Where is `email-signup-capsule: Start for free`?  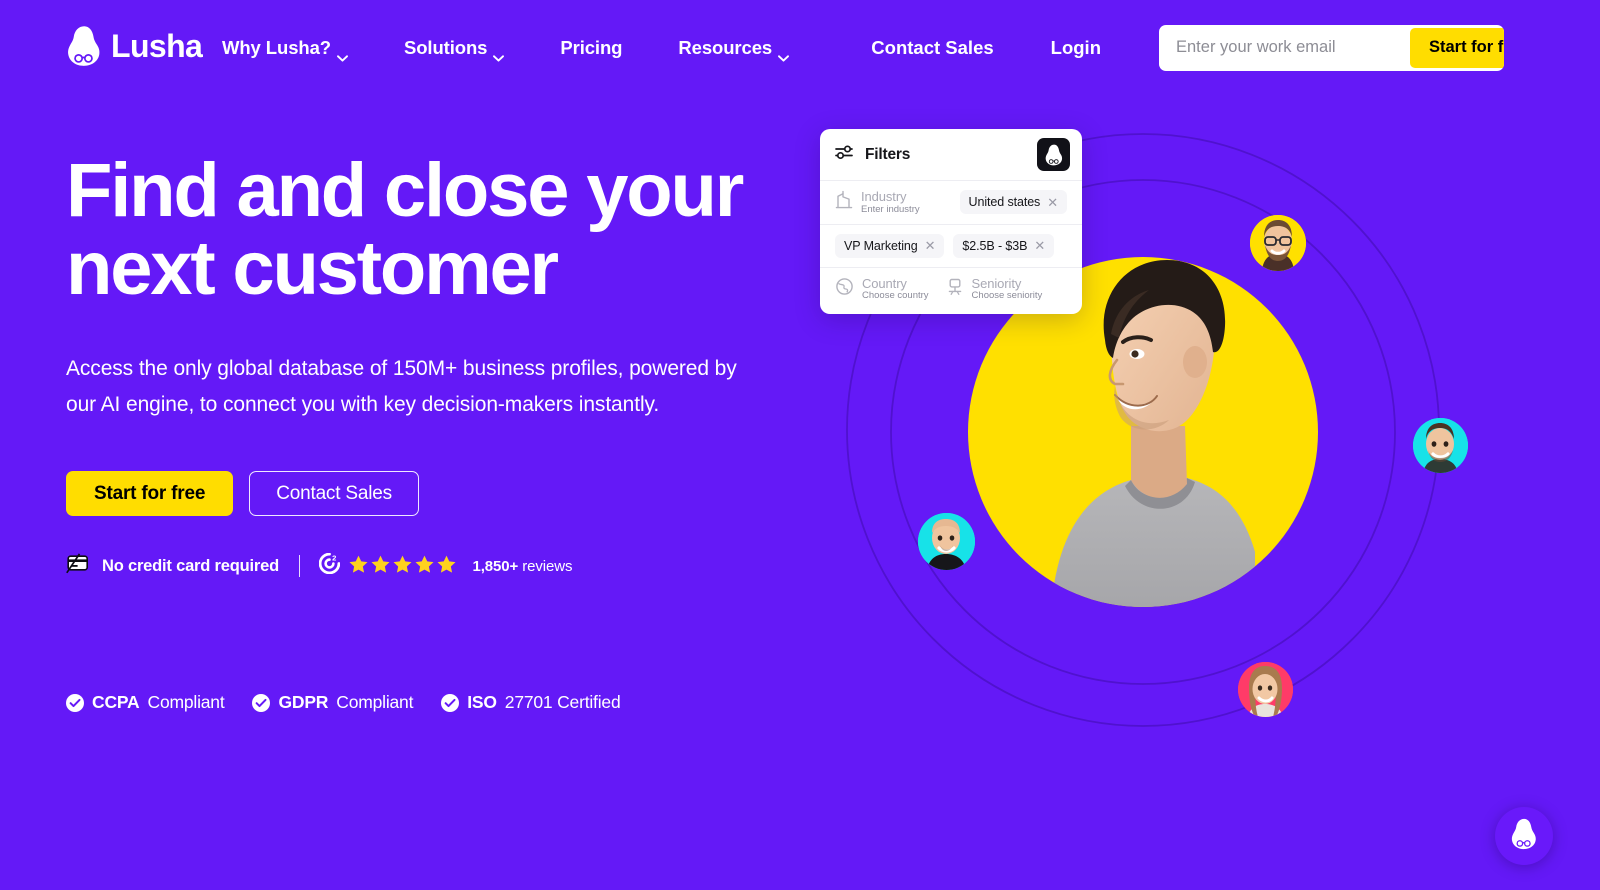
email-signup-capsule: Start for free is located at coordinates (1331, 47).